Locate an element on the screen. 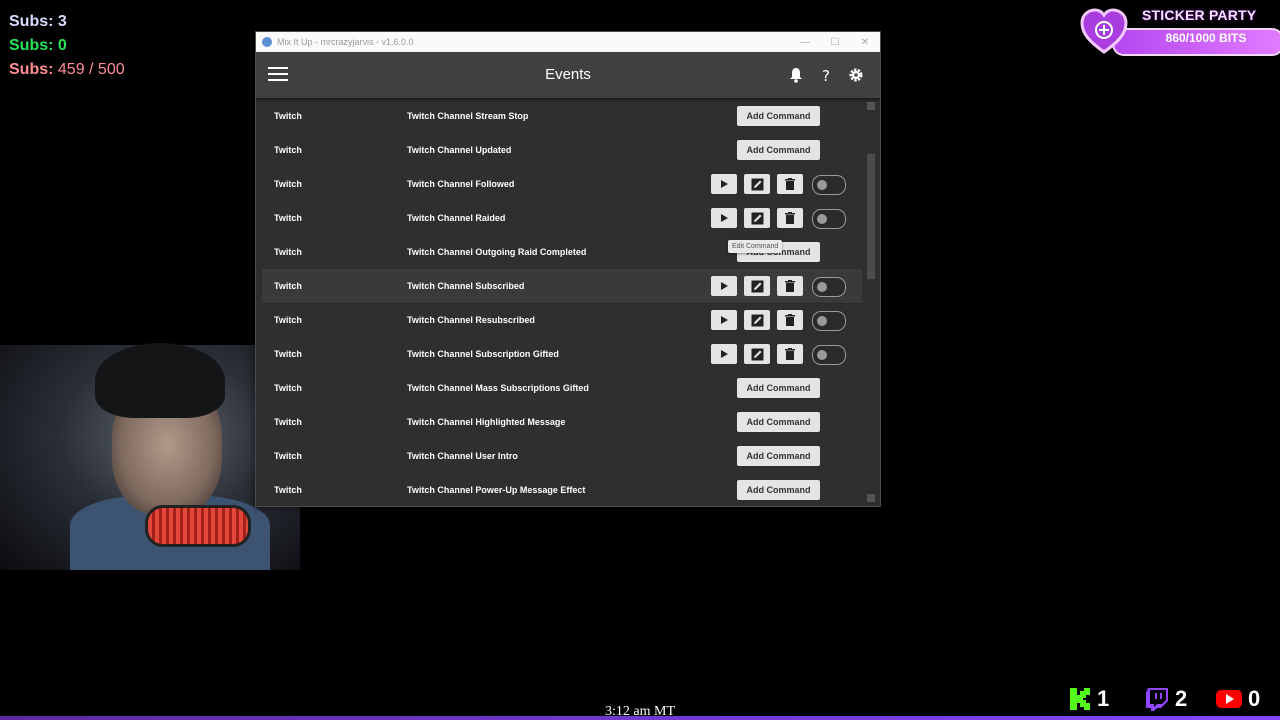 The width and height of the screenshot is (1280, 720). event-name: Twitch Channel Raided is located at coordinates (456, 218).